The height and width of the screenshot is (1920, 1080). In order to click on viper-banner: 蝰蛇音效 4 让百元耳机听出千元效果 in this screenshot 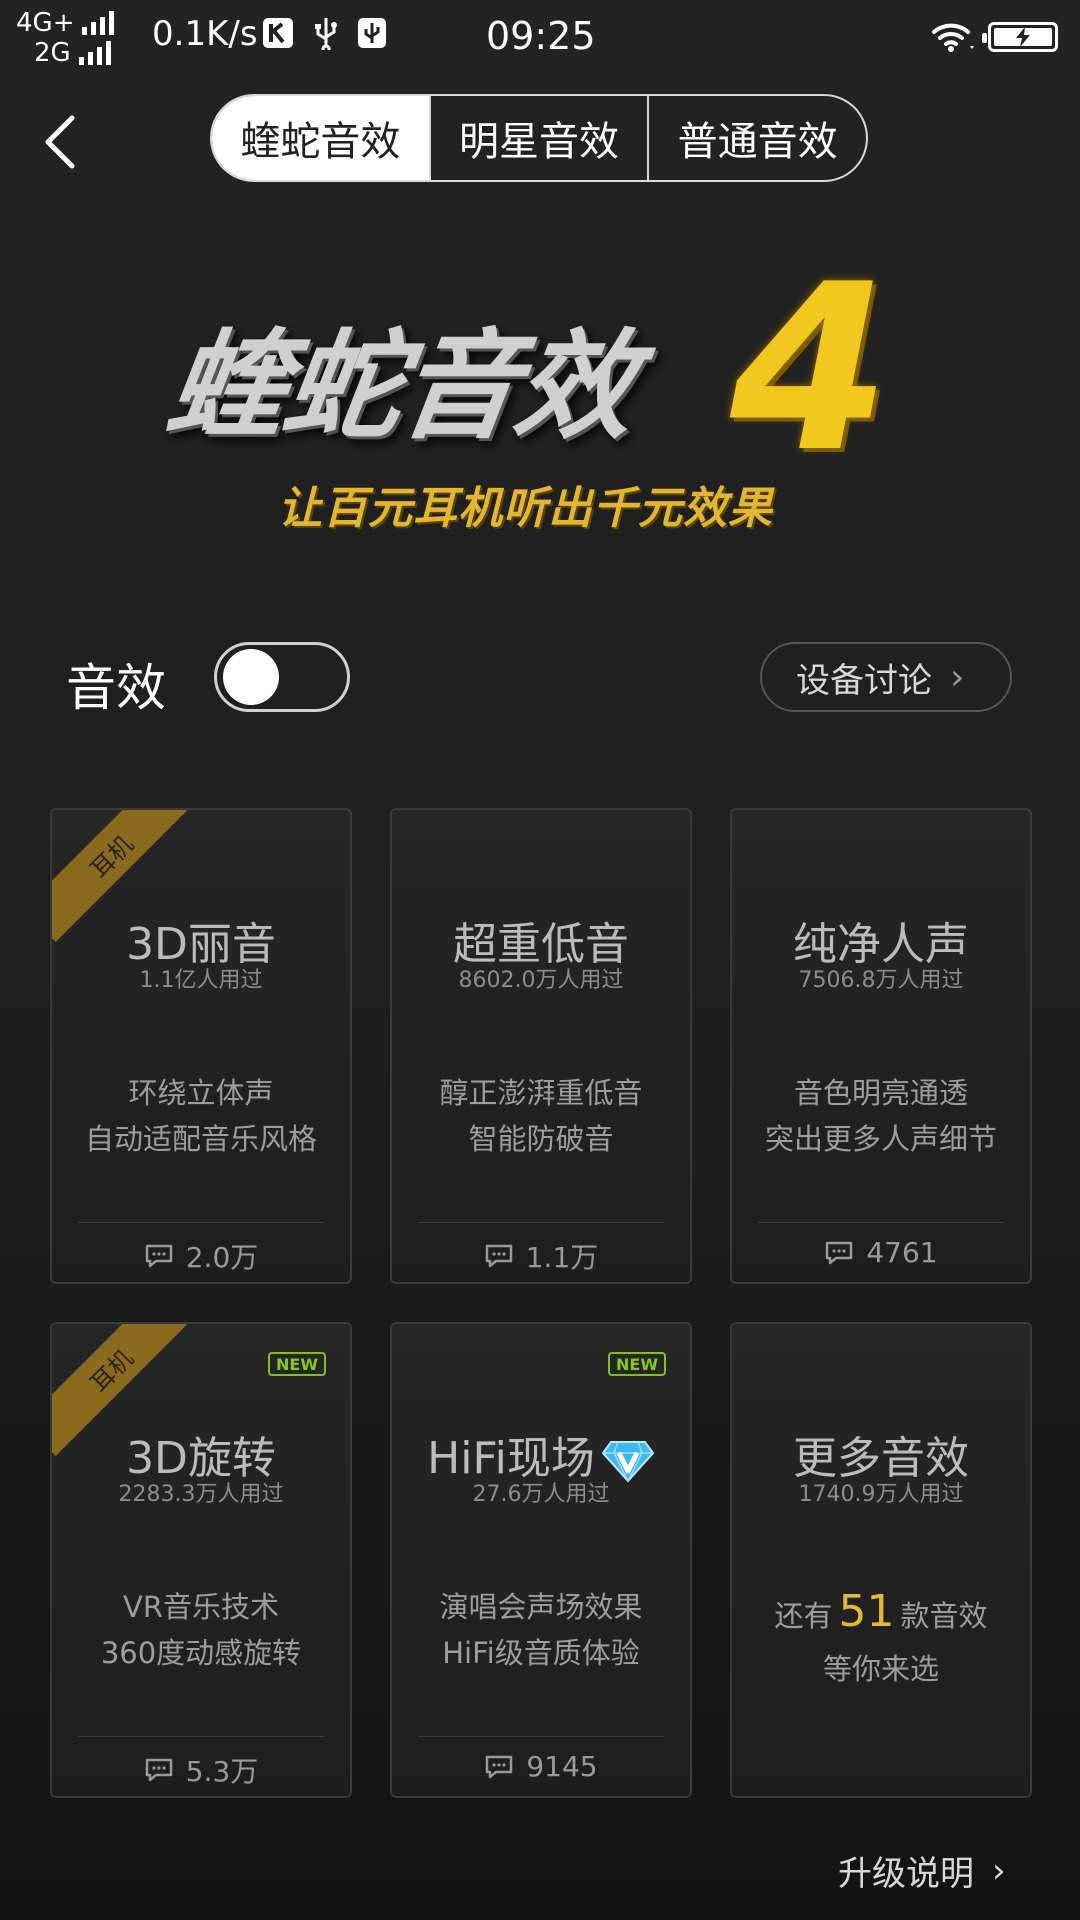, I will do `click(534, 393)`.